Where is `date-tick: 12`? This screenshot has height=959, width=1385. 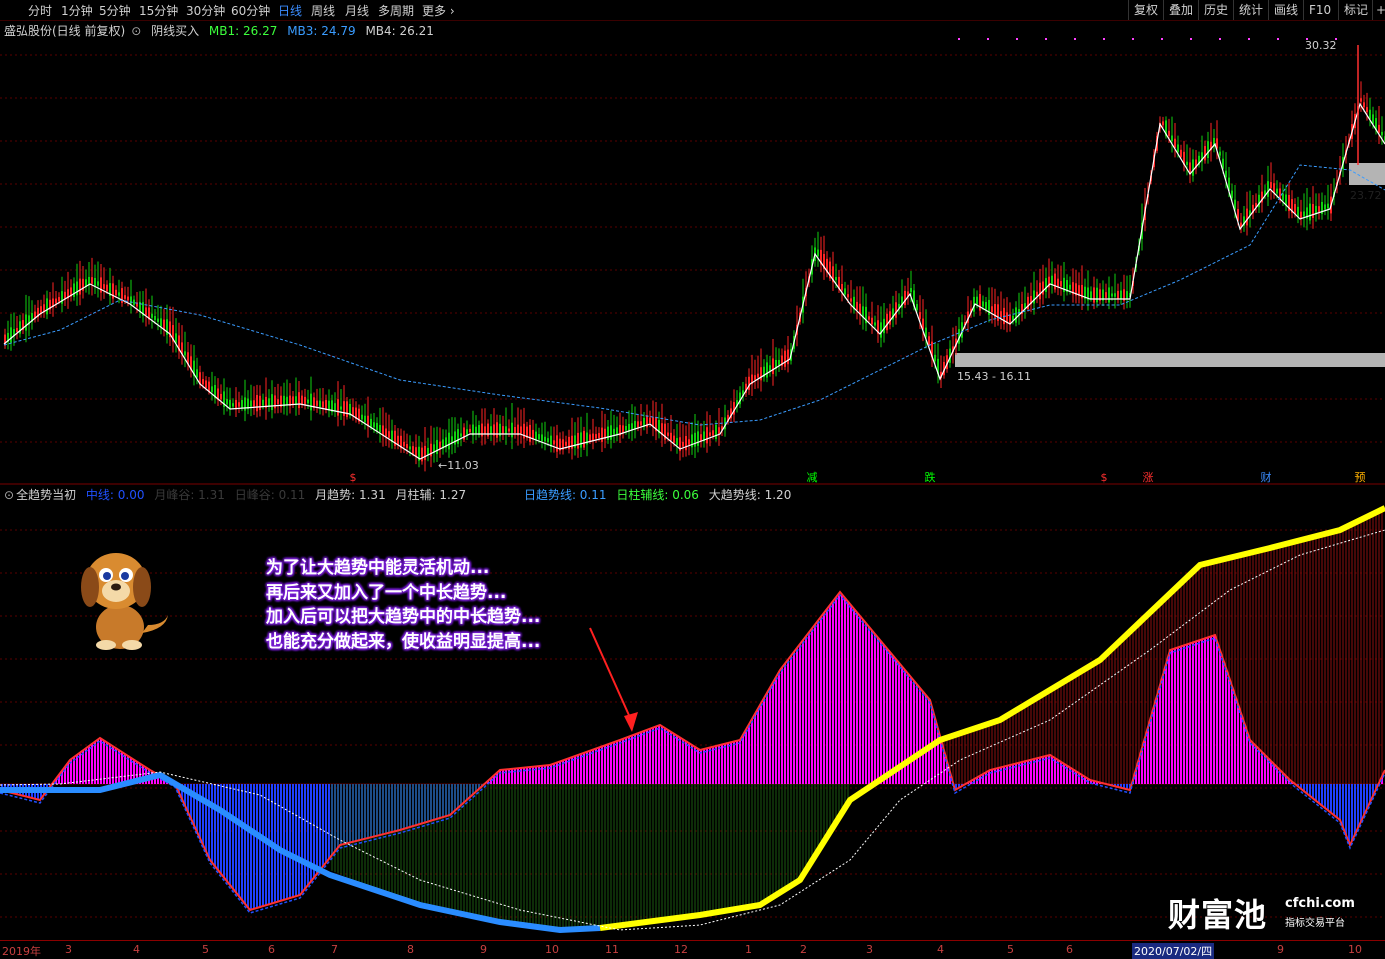
date-tick: 12 is located at coordinates (681, 949).